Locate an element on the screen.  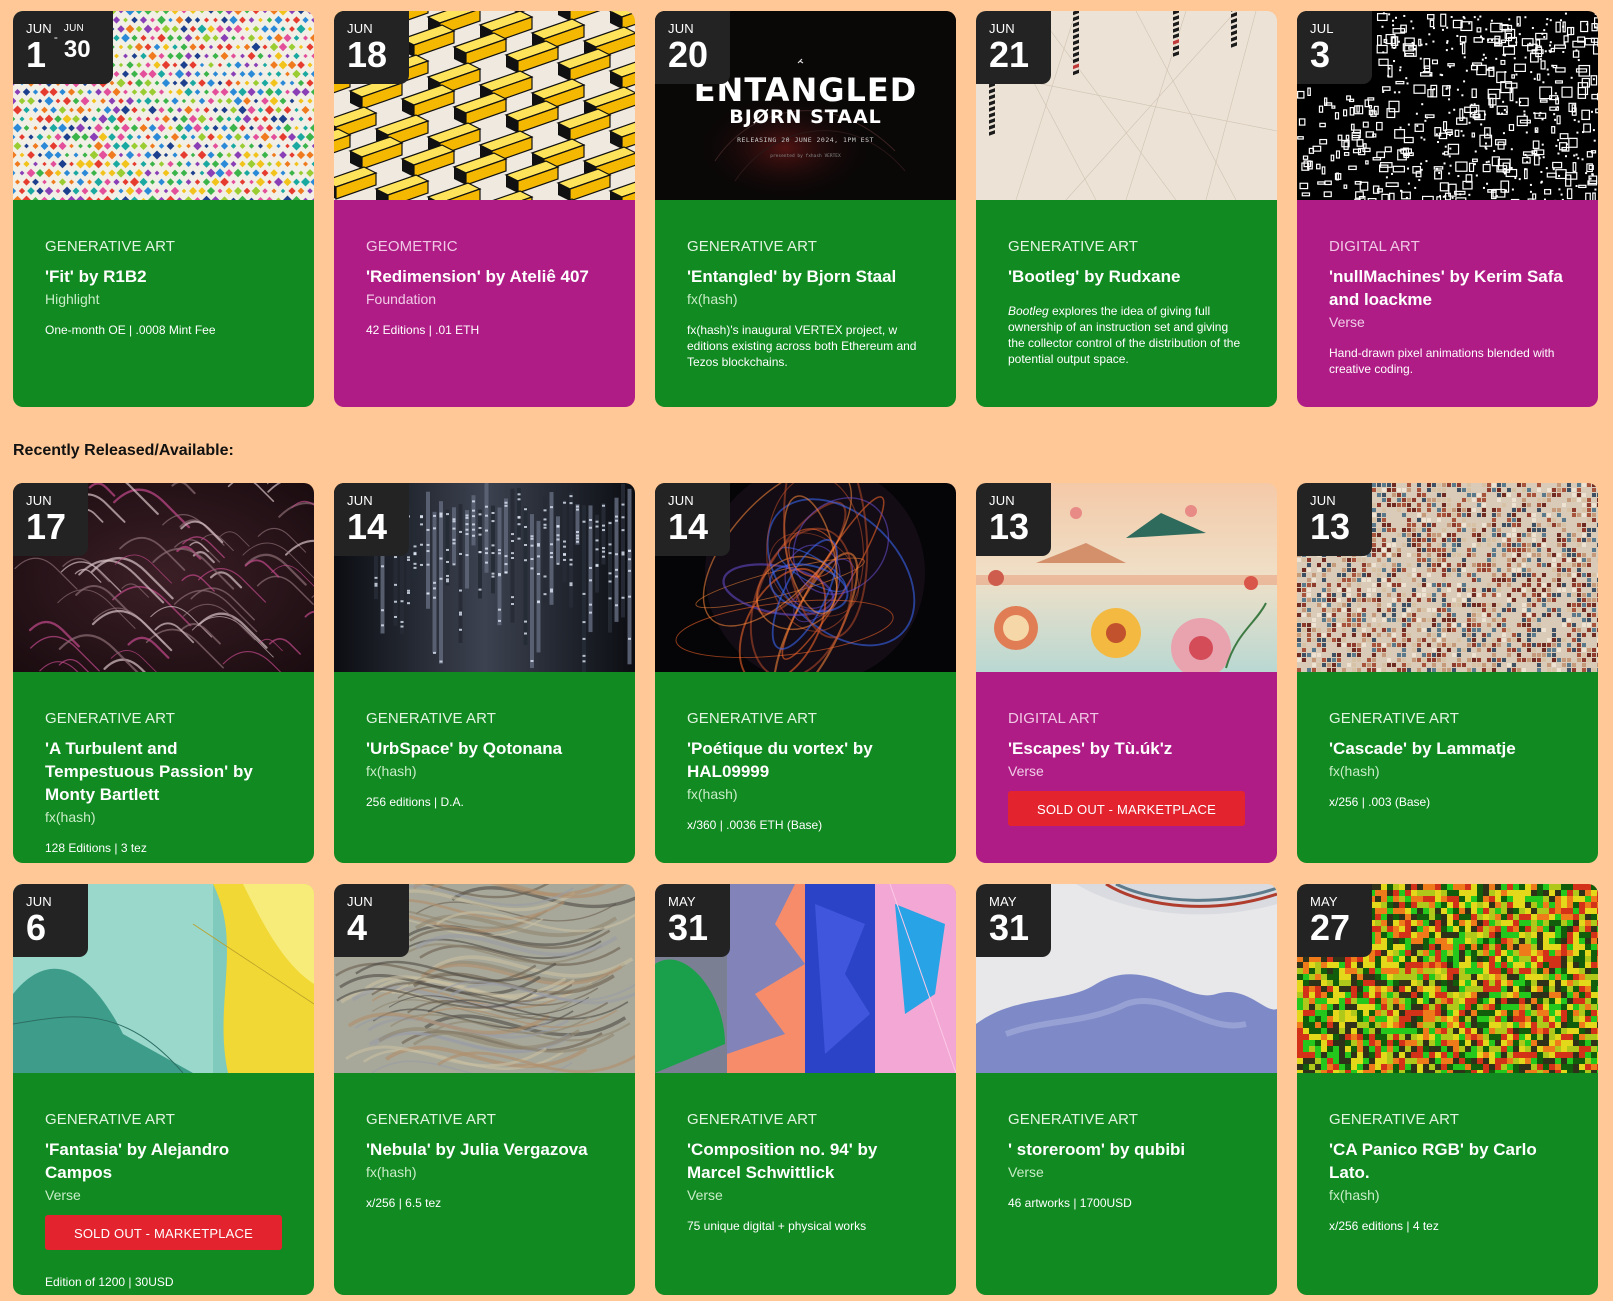
artwork-storeroom: MAY 31 is located at coordinates (1126, 978).